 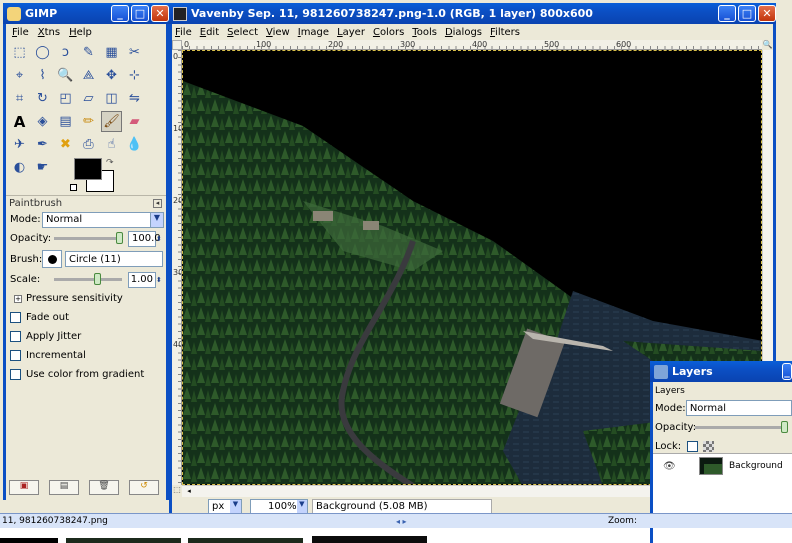 I want to click on brush-preview, so click(x=52, y=259).